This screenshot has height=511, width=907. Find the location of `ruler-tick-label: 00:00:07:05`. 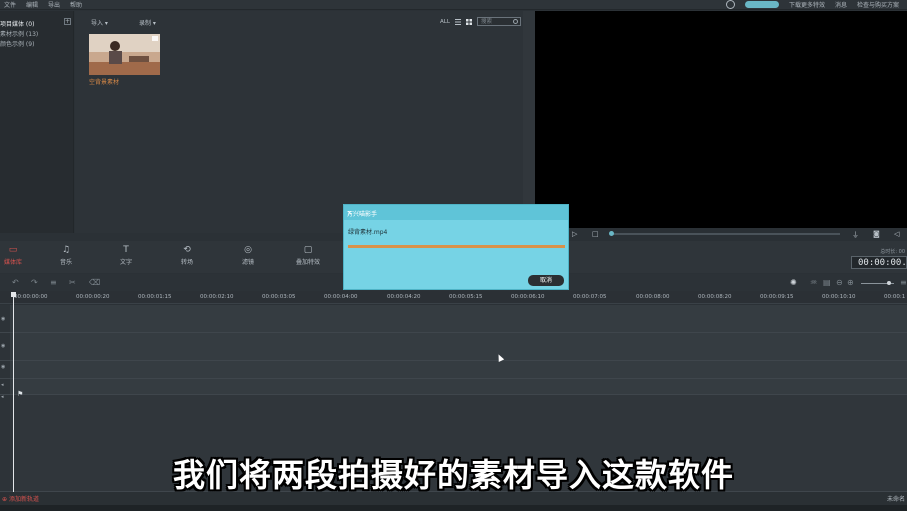

ruler-tick-label: 00:00:07:05 is located at coordinates (590, 297).